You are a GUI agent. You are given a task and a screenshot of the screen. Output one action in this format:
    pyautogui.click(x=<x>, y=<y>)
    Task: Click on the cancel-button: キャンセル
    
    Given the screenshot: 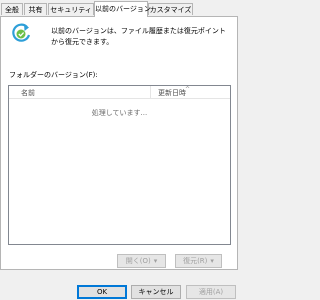 What is the action you would take?
    pyautogui.click(x=156, y=292)
    